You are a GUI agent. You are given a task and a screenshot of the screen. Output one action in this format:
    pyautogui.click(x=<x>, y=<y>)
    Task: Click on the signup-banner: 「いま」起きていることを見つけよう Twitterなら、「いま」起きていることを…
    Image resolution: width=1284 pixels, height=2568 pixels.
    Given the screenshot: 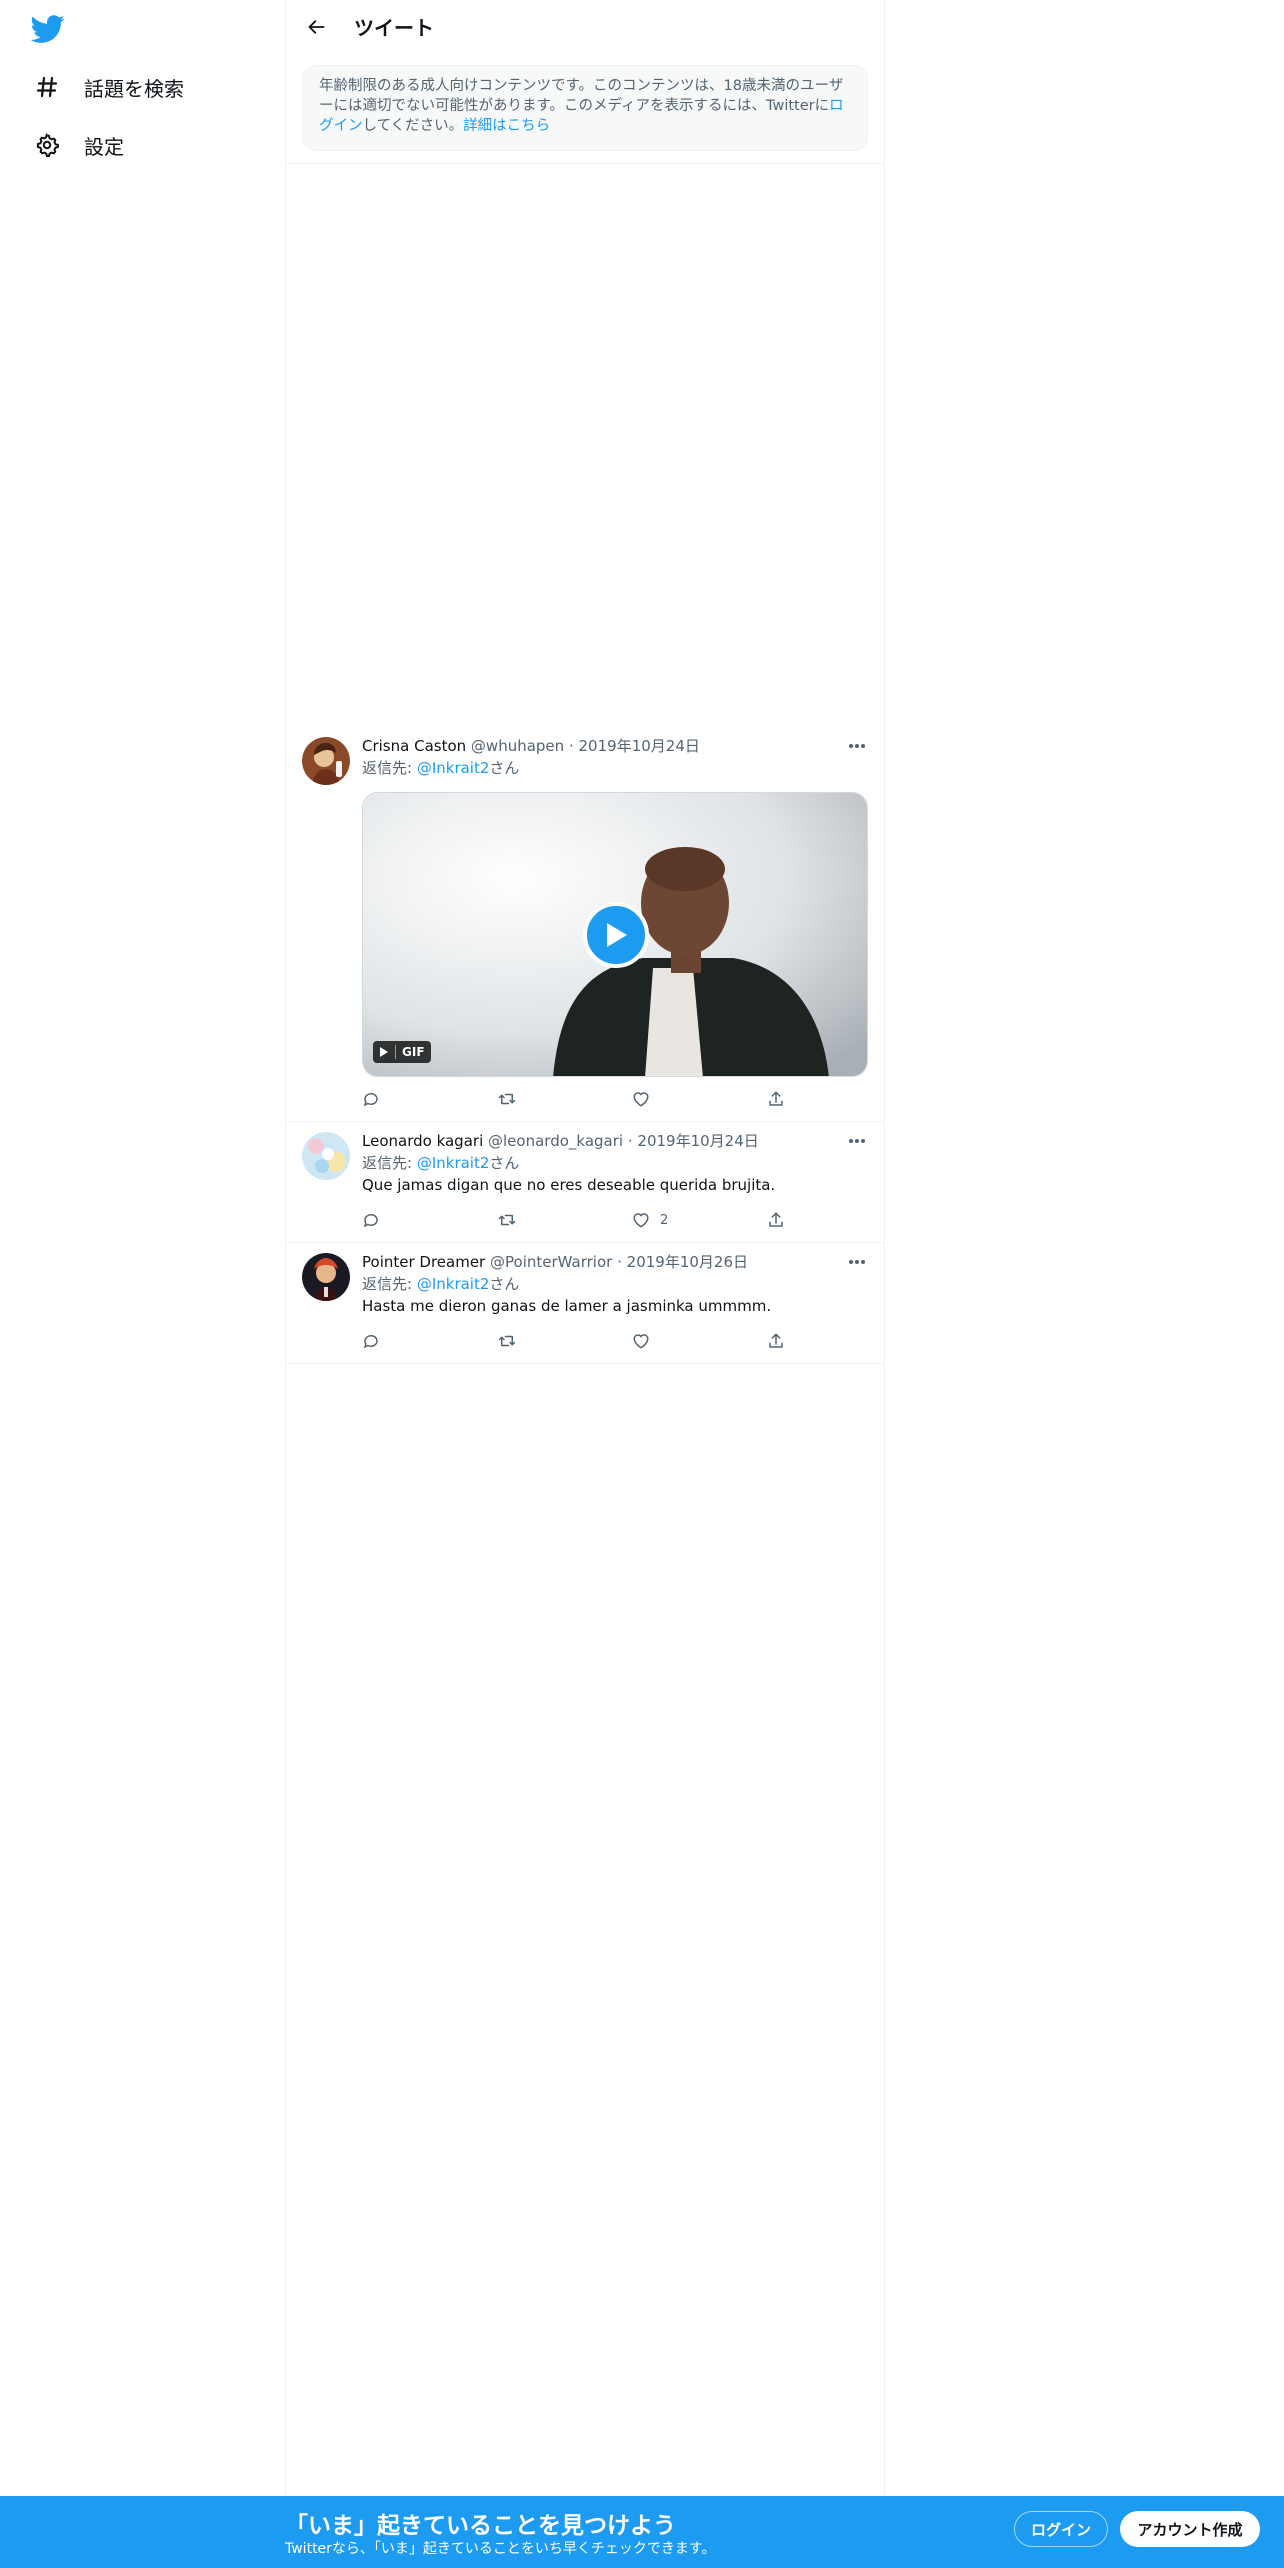 What is the action you would take?
    pyautogui.click(x=642, y=2532)
    